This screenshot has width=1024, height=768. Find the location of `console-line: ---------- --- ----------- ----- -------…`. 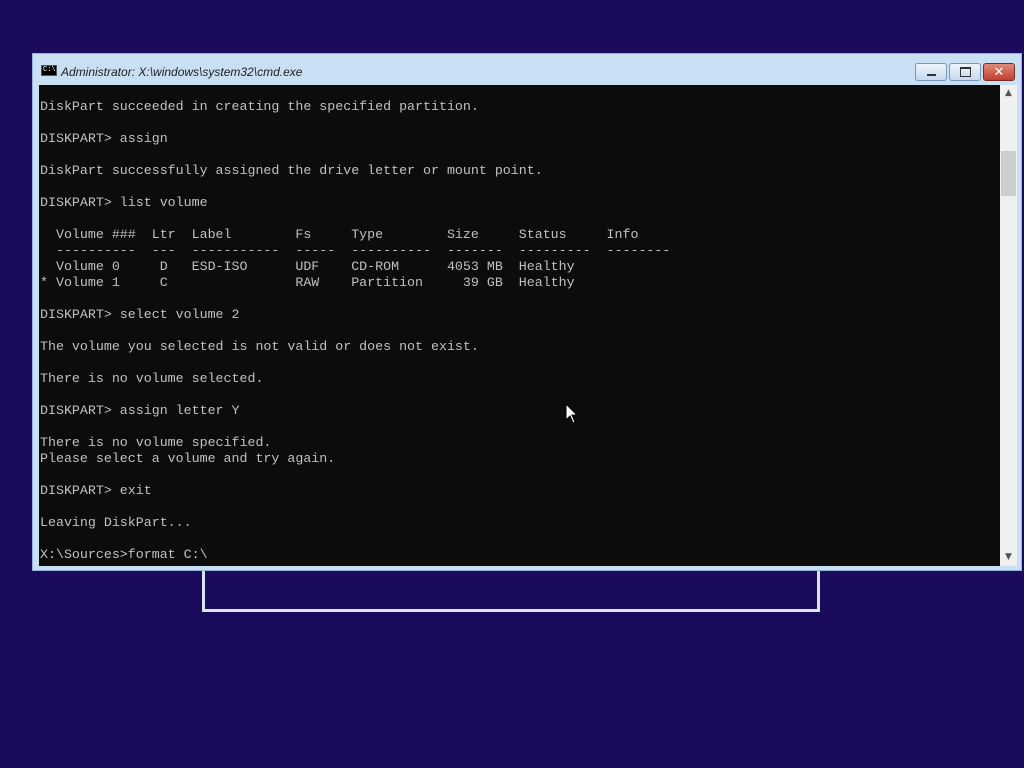

console-line: ---------- --- ----------- ----- -------… is located at coordinates (355, 250).